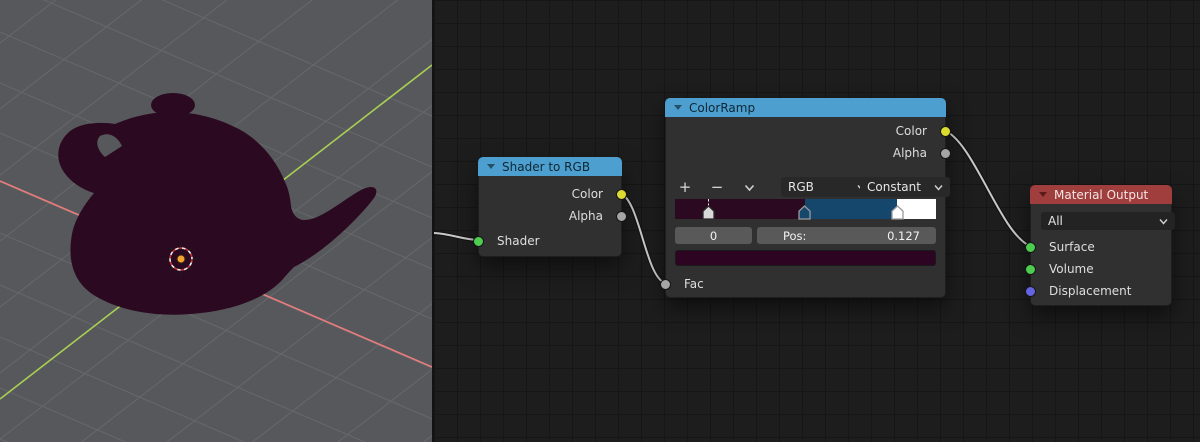 The height and width of the screenshot is (442, 1200). Describe the element at coordinates (1055, 221) in the screenshot. I see `output-target-value: All` at that location.